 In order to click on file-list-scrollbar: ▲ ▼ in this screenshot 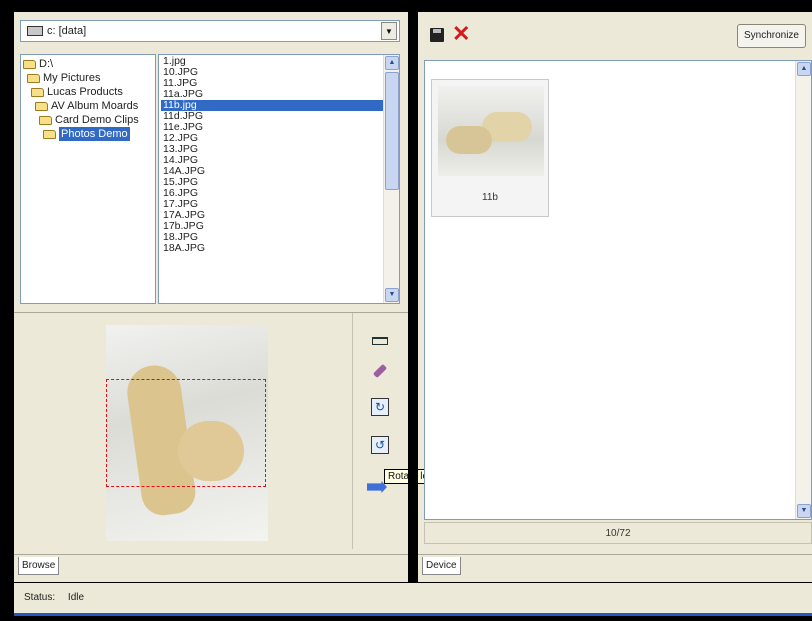, I will do `click(391, 179)`.